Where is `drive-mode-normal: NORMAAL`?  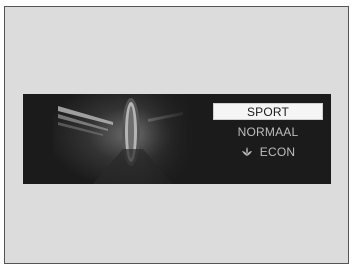
drive-mode-normal: NORMAAL is located at coordinates (268, 131).